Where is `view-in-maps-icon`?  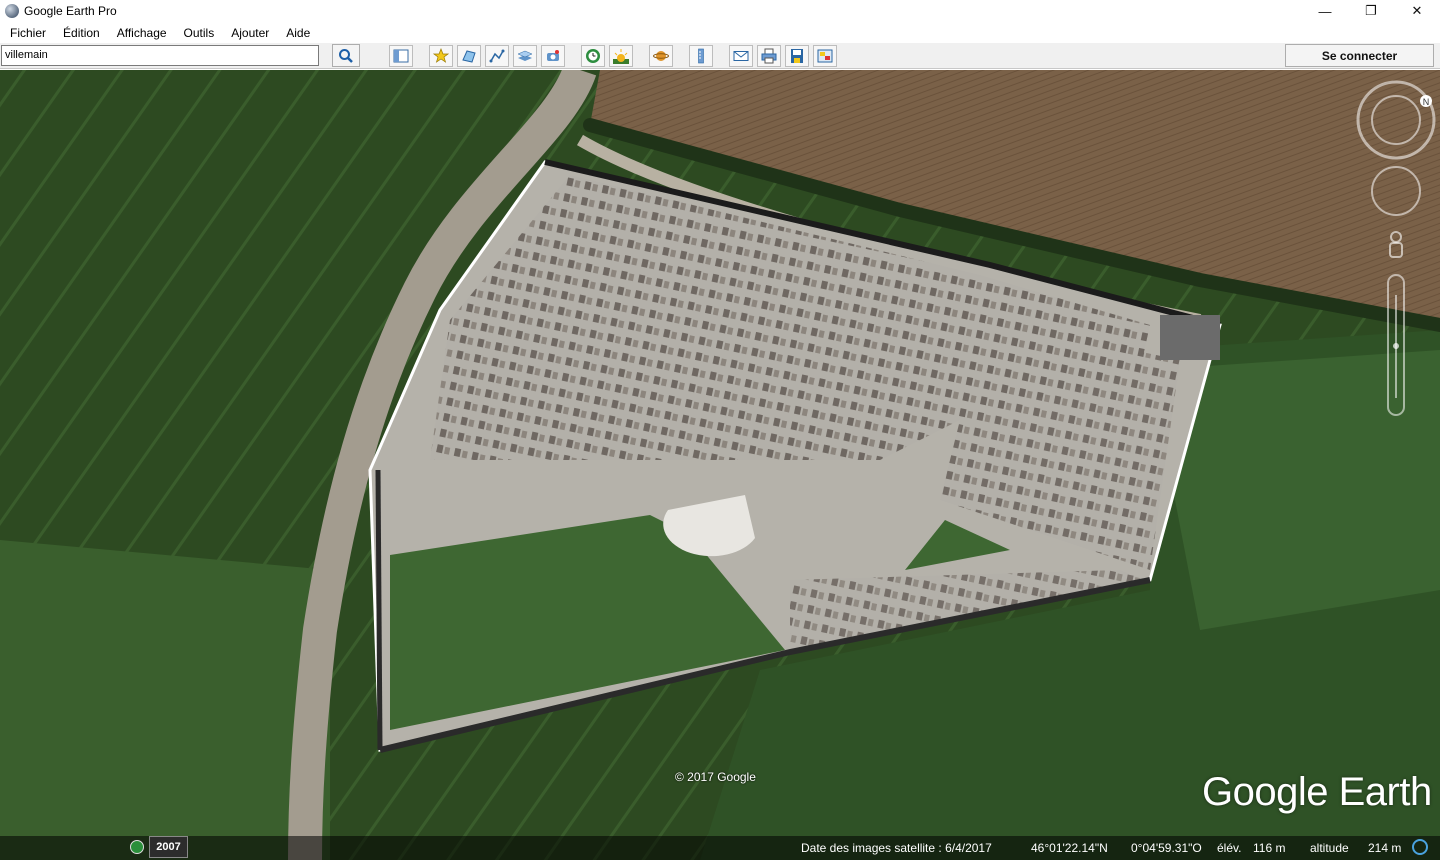 view-in-maps-icon is located at coordinates (825, 56).